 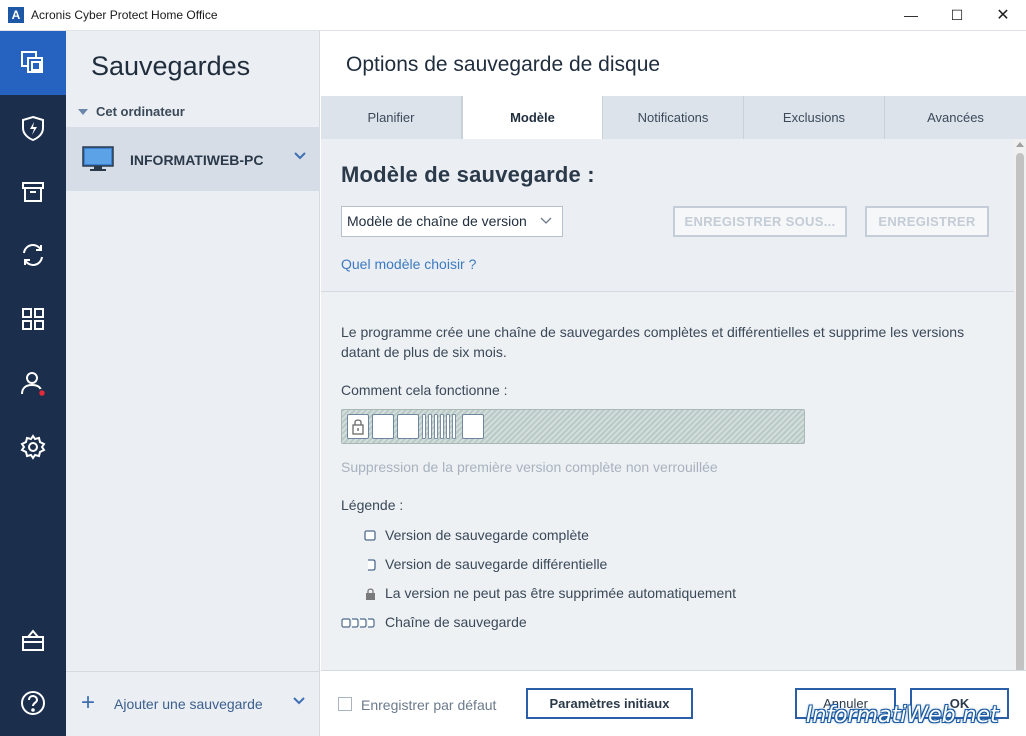 I want to click on legend-item: Chaîne de sauvegarde, so click(x=621, y=623).